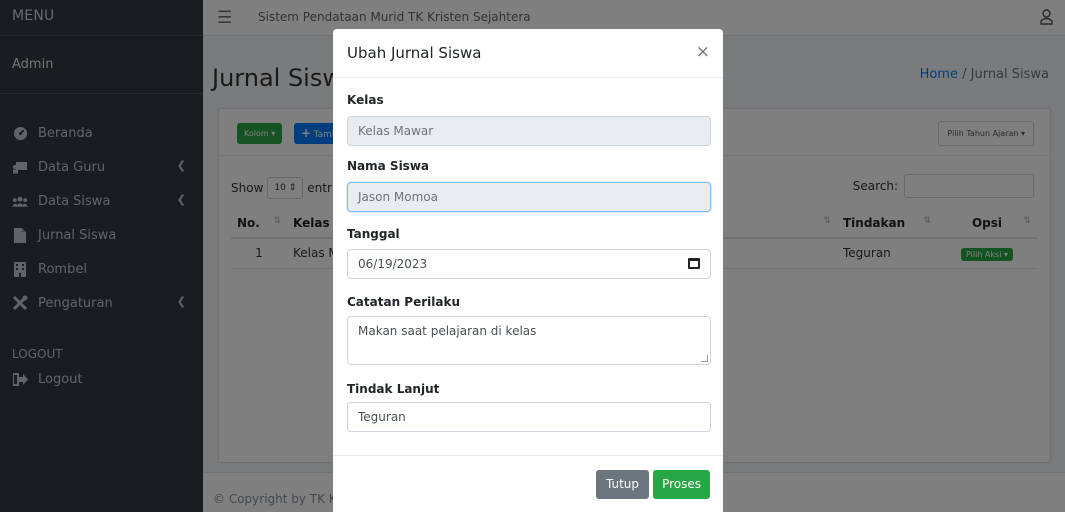  I want to click on kelas-label: Kelas, so click(365, 100).